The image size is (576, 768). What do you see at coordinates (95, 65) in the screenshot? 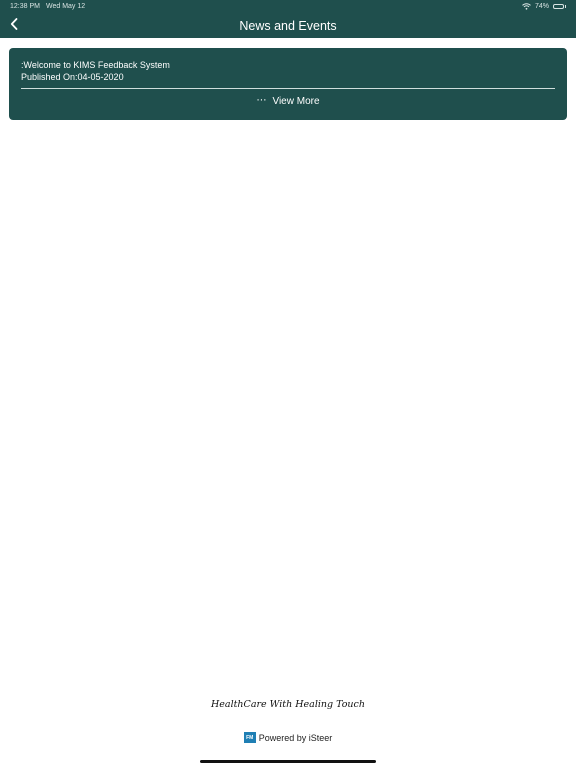
I see `news-title: :Welcome to KIMS Feedback System` at bounding box center [95, 65].